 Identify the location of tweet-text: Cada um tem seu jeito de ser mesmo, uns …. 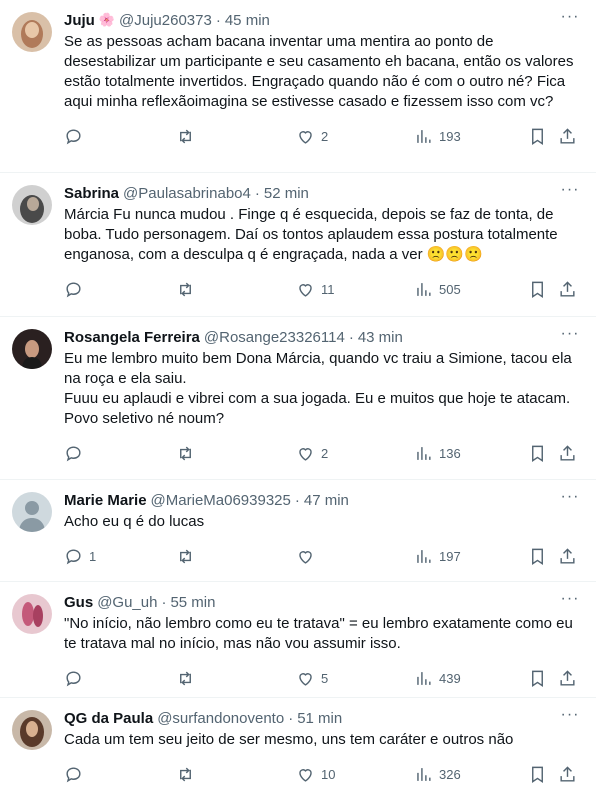
(289, 739).